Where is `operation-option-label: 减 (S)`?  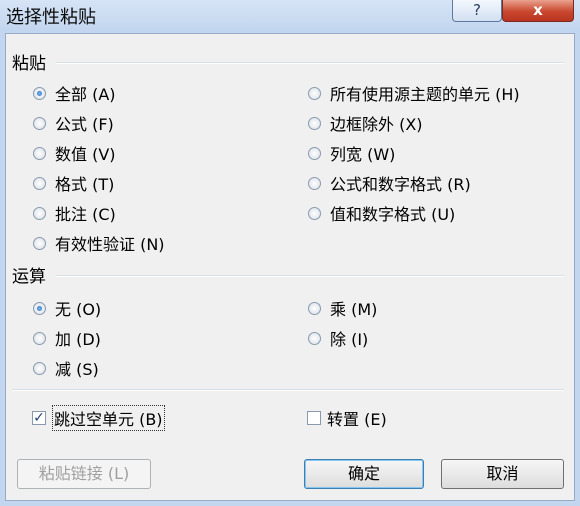 operation-option-label: 减 (S) is located at coordinates (77, 369).